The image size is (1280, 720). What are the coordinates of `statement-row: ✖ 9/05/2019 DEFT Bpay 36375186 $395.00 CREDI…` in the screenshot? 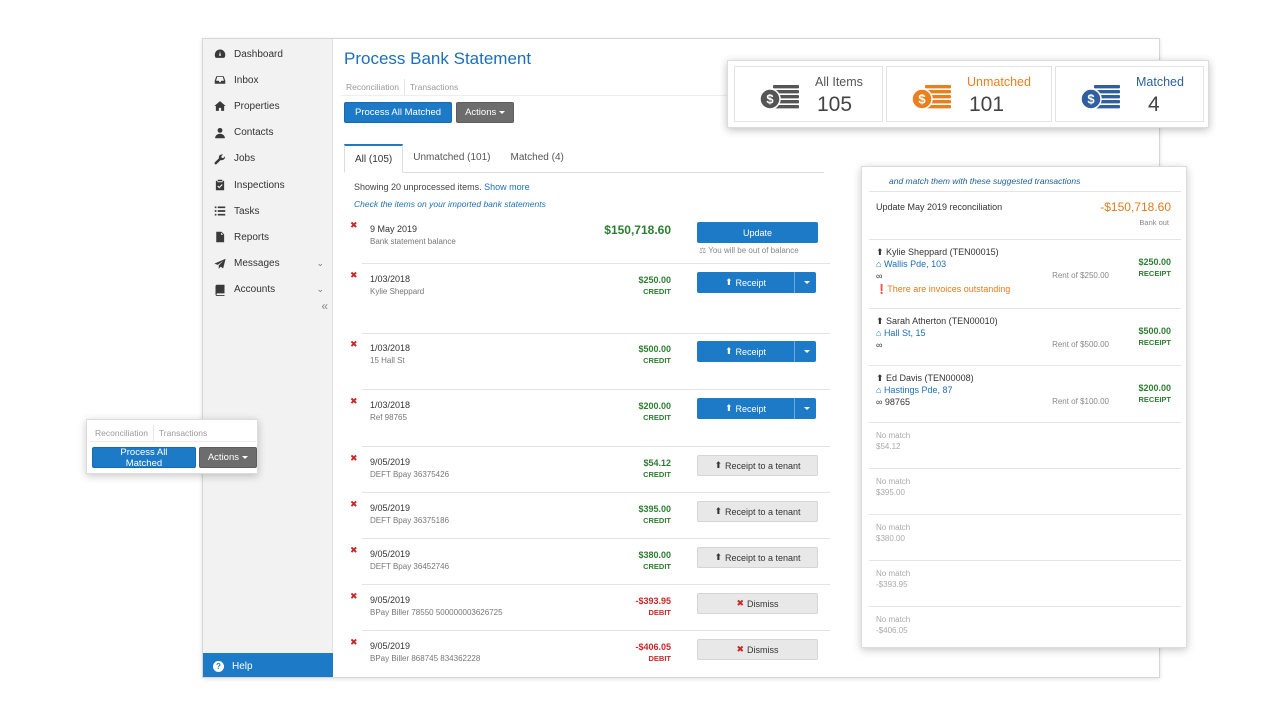 It's located at (588, 519).